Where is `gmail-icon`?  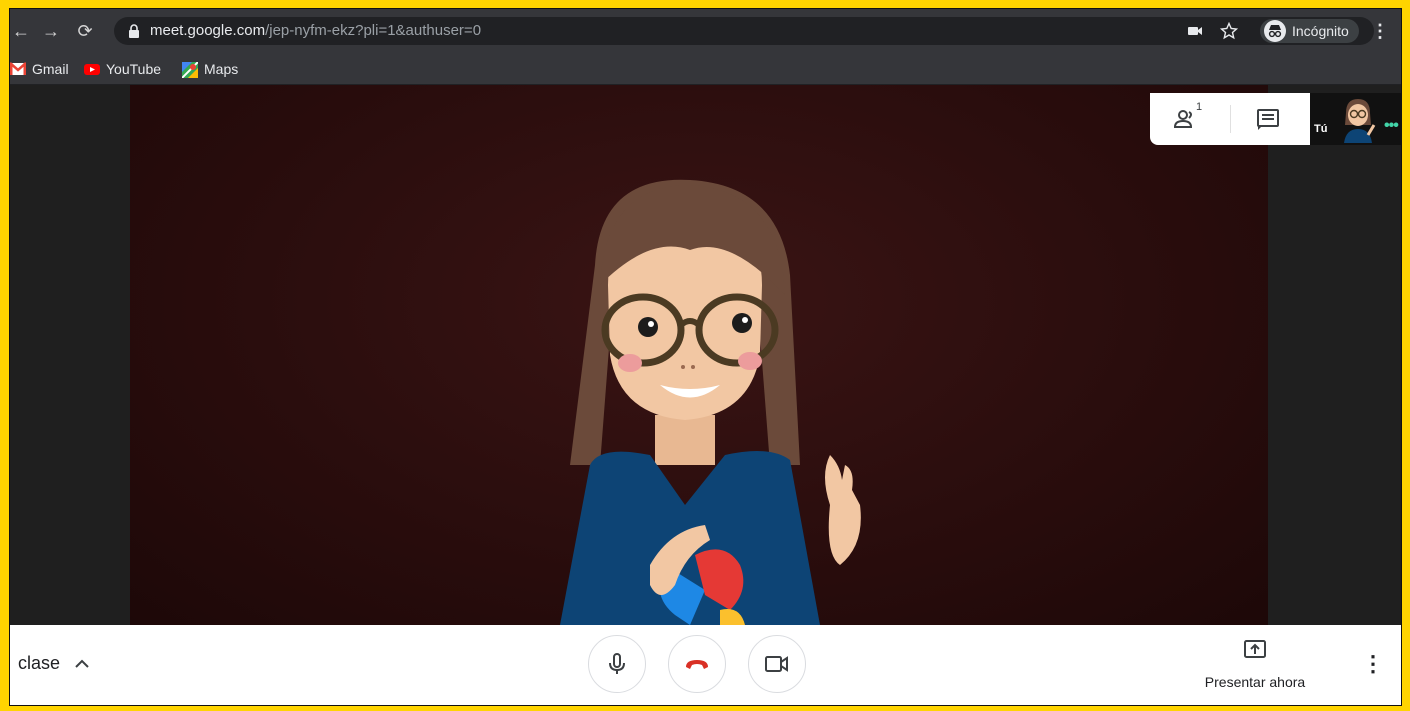 gmail-icon is located at coordinates (18, 69).